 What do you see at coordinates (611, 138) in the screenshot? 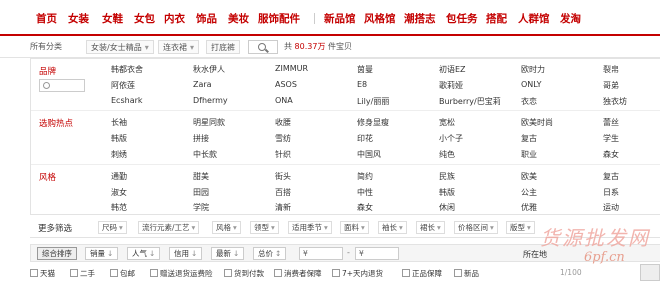
I see `hot-item: 学生` at bounding box center [611, 138].